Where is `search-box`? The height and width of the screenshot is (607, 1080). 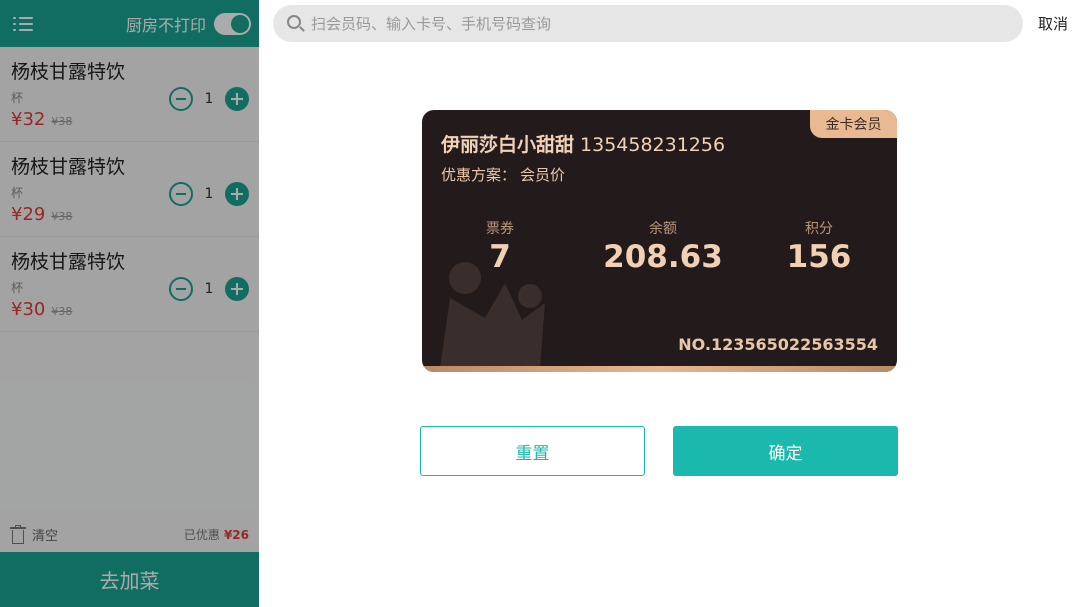
search-box is located at coordinates (648, 23).